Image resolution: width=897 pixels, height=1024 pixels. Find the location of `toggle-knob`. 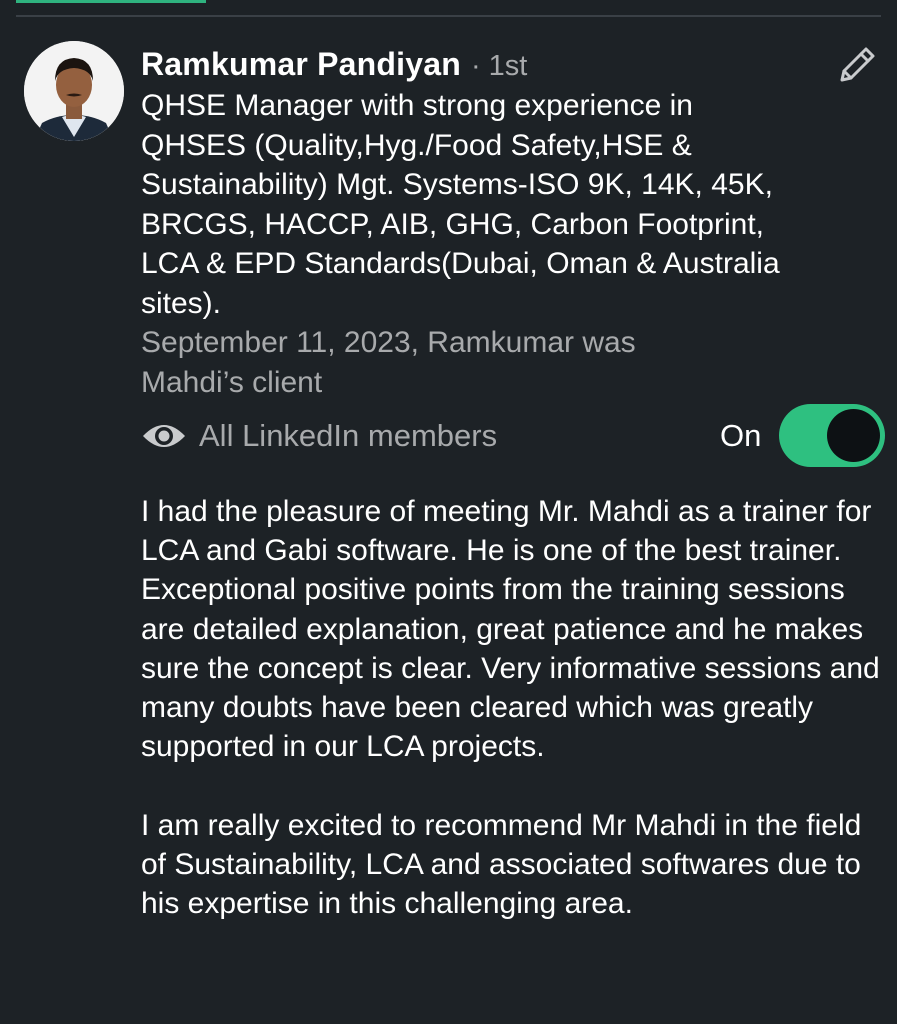

toggle-knob is located at coordinates (853, 435).